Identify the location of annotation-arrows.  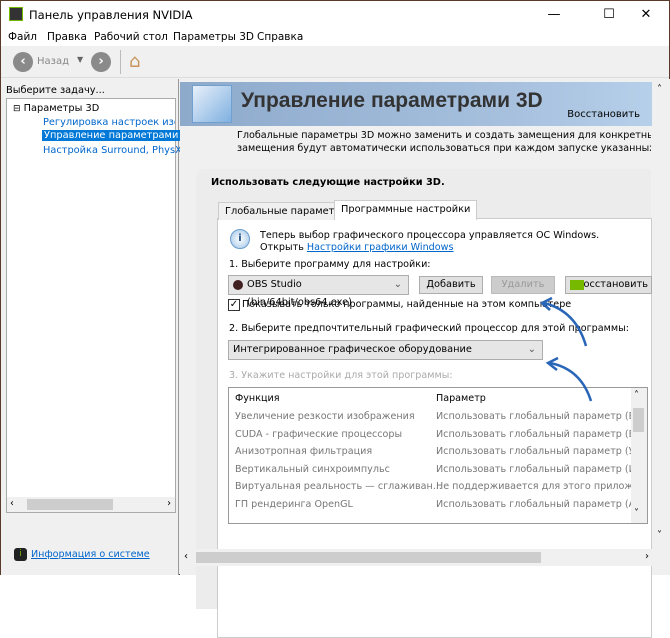
(566, 349).